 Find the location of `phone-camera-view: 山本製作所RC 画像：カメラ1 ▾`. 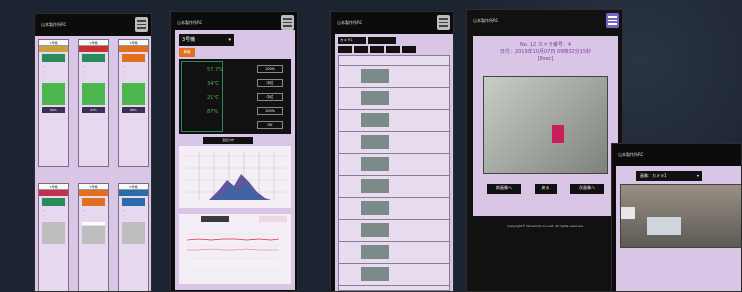

phone-camera-view: 山本製作所RC 画像：カメラ1 ▾ is located at coordinates (676, 217).